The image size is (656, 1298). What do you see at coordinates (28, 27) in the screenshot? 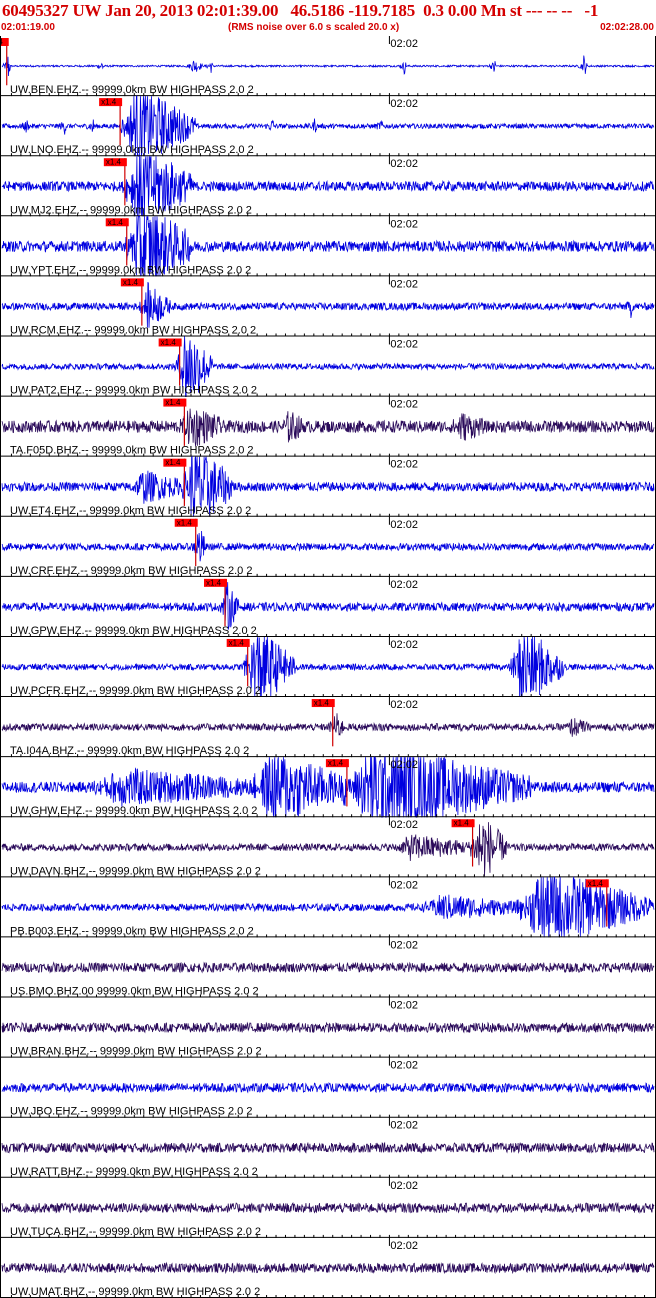
I see `start-time-label: 02:01:19.00` at bounding box center [28, 27].